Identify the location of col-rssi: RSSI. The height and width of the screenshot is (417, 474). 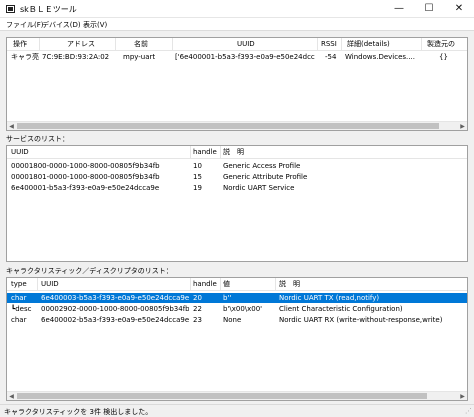
(330, 44).